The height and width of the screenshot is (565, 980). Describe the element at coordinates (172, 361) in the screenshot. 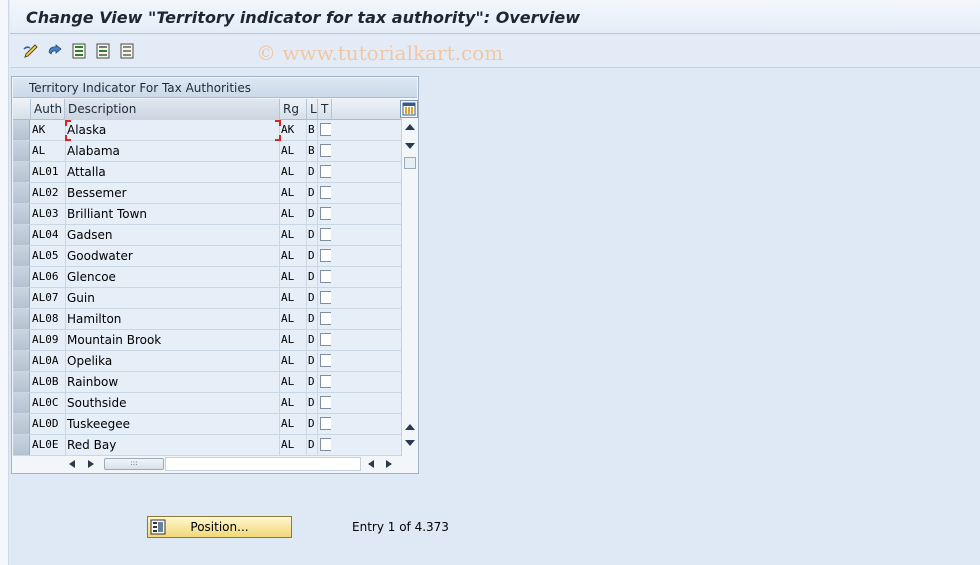

I see `cell-description: Opelika` at that location.